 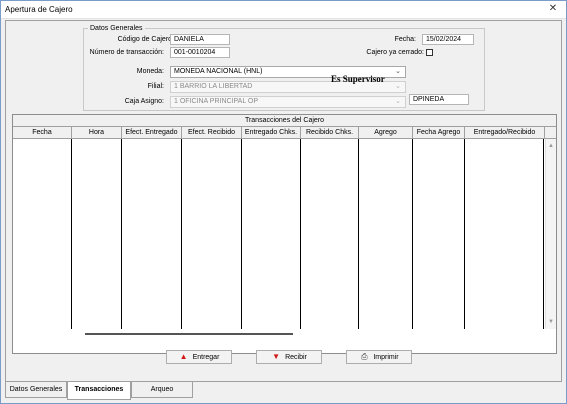 I want to click on tab-arqueo: Arqueo, so click(x=162, y=390).